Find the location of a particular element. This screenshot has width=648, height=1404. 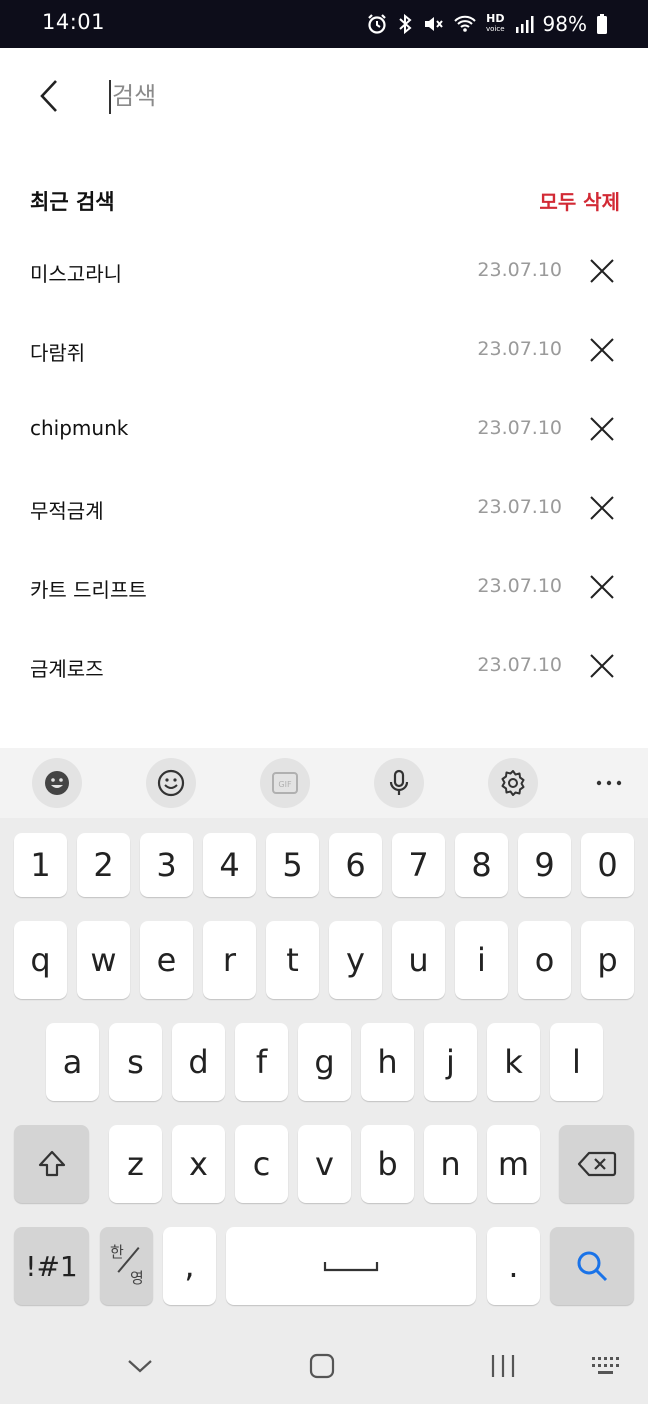

emoji-button is located at coordinates (171, 783).